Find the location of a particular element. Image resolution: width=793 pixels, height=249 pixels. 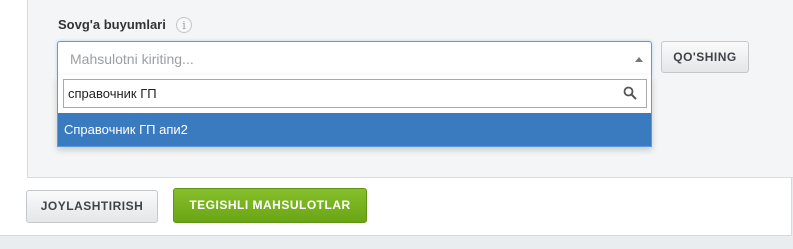

search-icon is located at coordinates (630, 93).